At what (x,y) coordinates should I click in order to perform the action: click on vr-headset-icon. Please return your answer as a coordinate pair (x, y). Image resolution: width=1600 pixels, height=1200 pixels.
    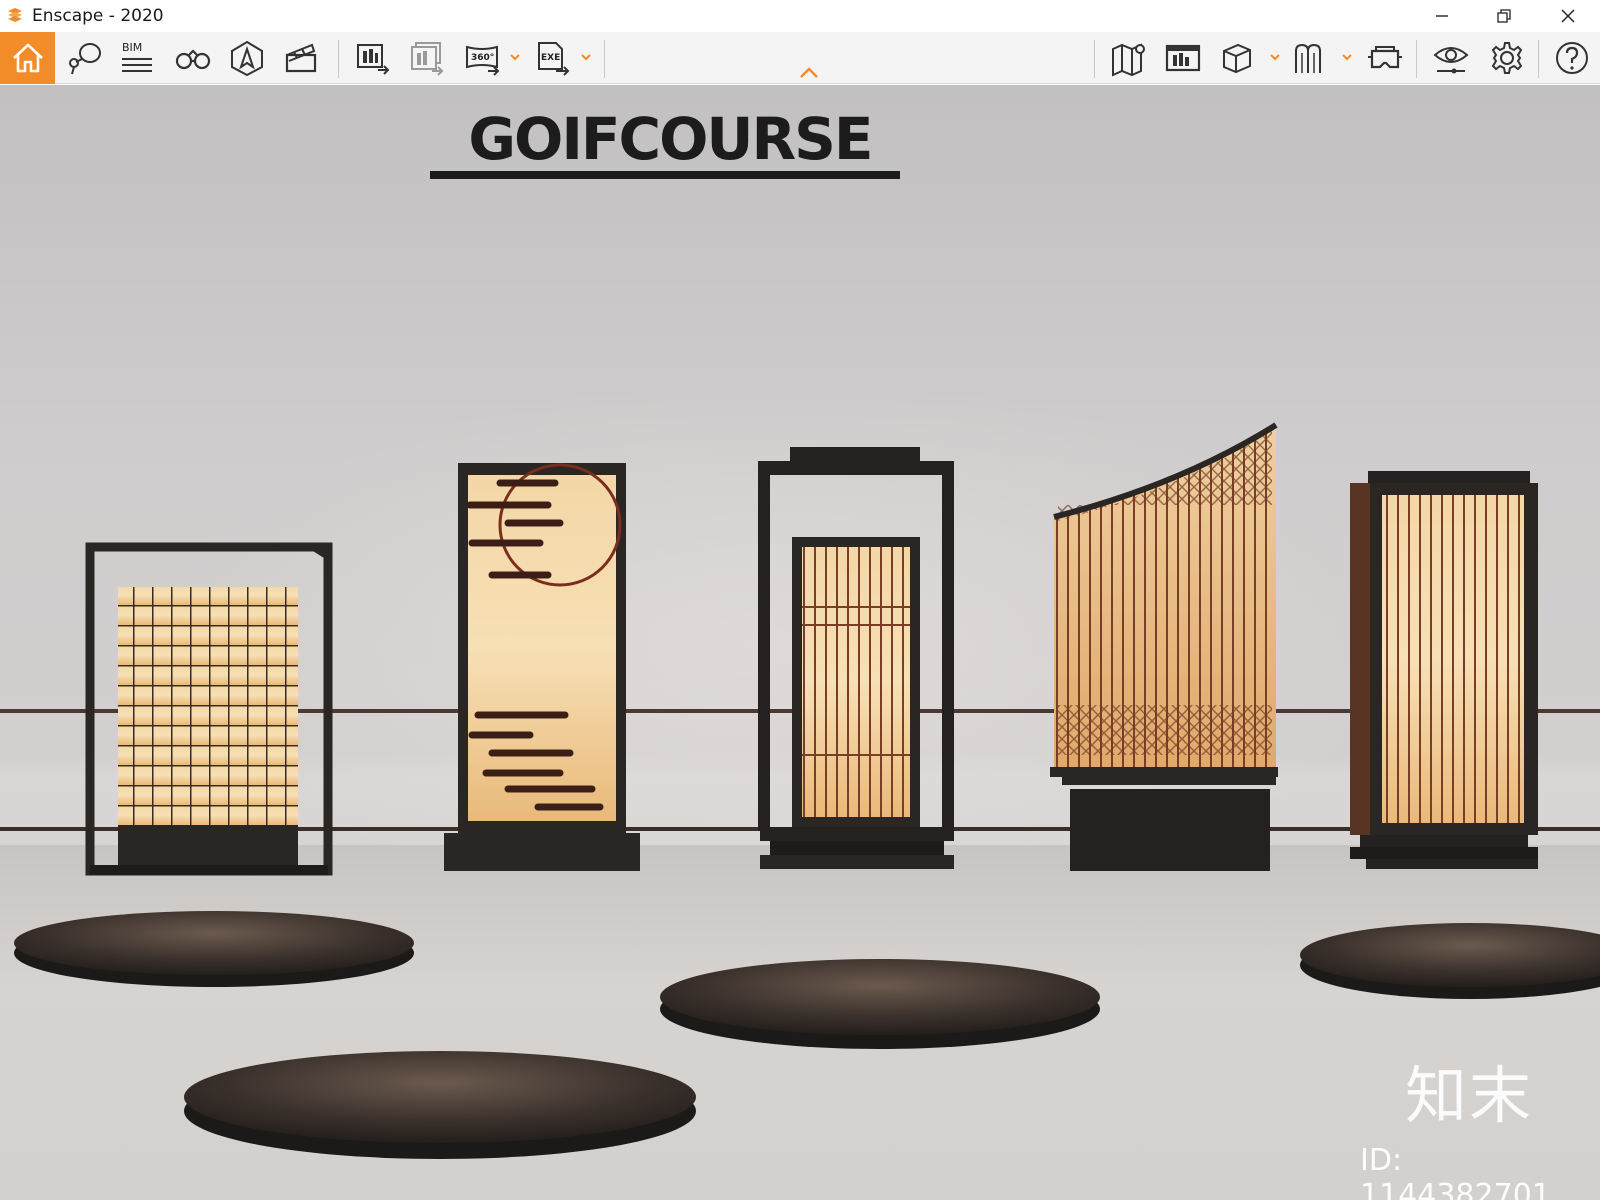
    Looking at the image, I should click on (1385, 57).